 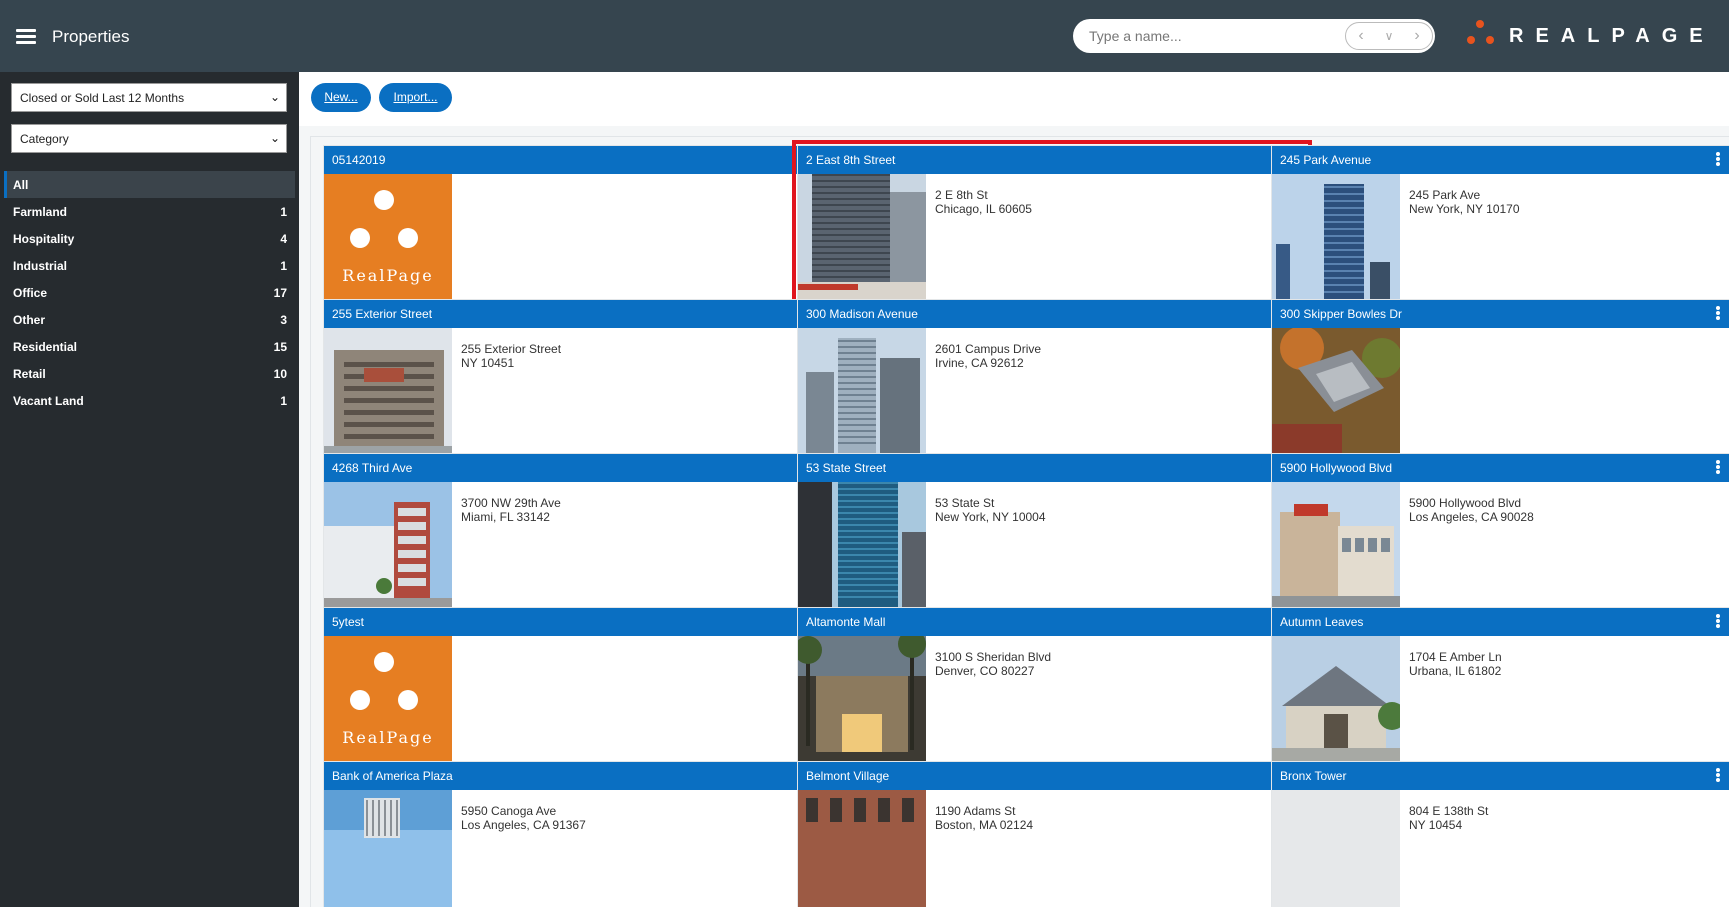 What do you see at coordinates (578, 224) in the screenshot?
I see `property-card: 05142019 RealPage` at bounding box center [578, 224].